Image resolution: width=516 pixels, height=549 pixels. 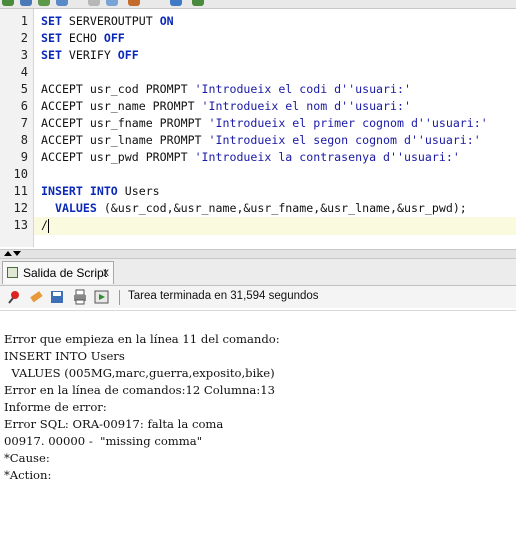 What do you see at coordinates (24, 157) in the screenshot?
I see `line-number: 9` at bounding box center [24, 157].